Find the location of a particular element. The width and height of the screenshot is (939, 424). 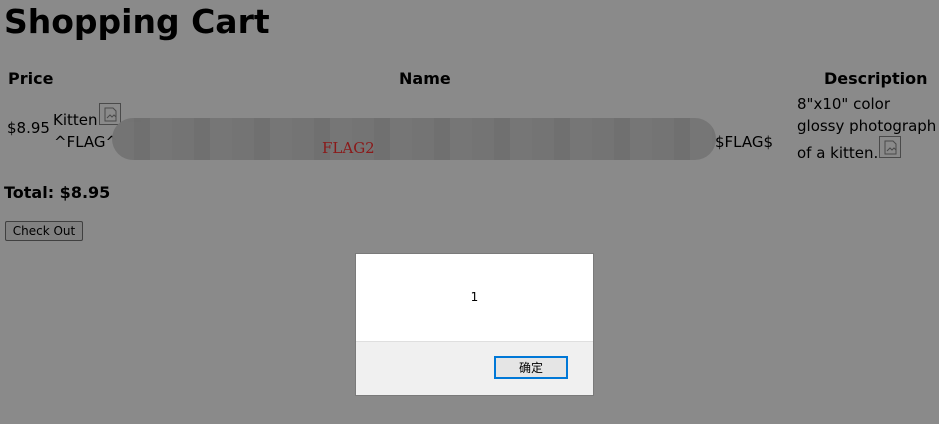

alert-dialog: 1 确定 is located at coordinates (474, 324).